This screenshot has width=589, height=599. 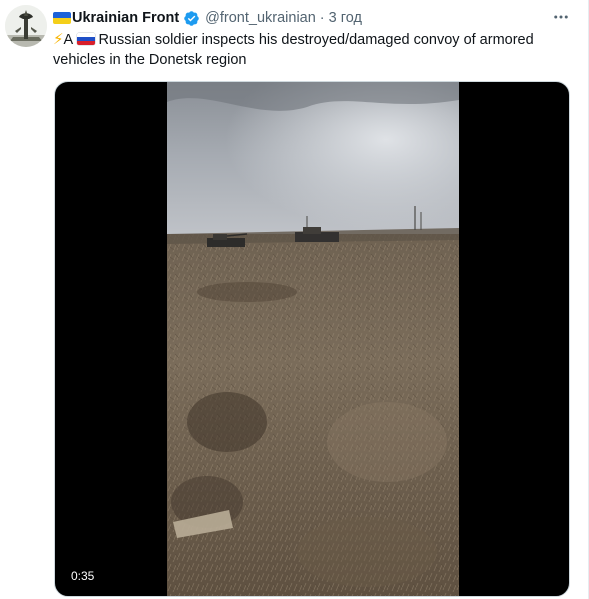 What do you see at coordinates (68, 40) in the screenshot?
I see `tweet-text-prefix: A` at bounding box center [68, 40].